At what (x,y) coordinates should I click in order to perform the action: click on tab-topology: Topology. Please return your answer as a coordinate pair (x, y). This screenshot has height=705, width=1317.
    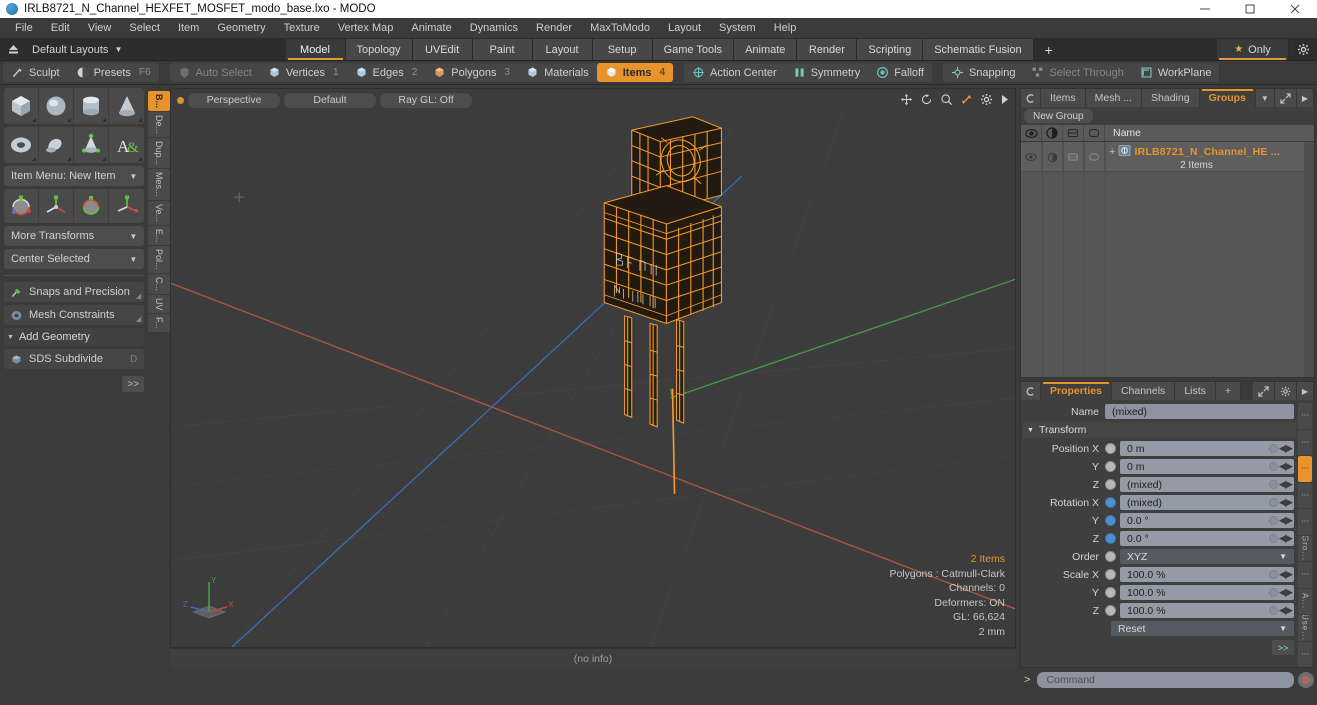
    Looking at the image, I should click on (379, 49).